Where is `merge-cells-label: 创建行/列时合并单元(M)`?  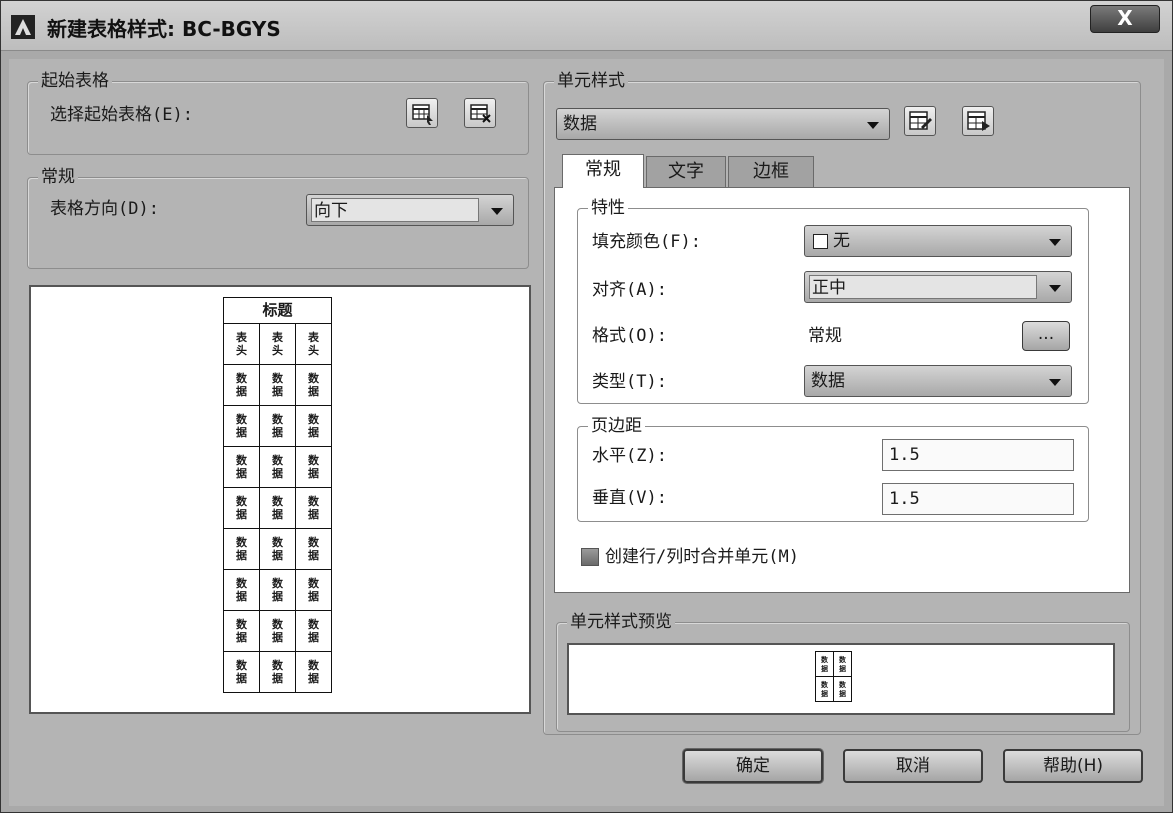 merge-cells-label: 创建行/列时合并单元(M) is located at coordinates (702, 557).